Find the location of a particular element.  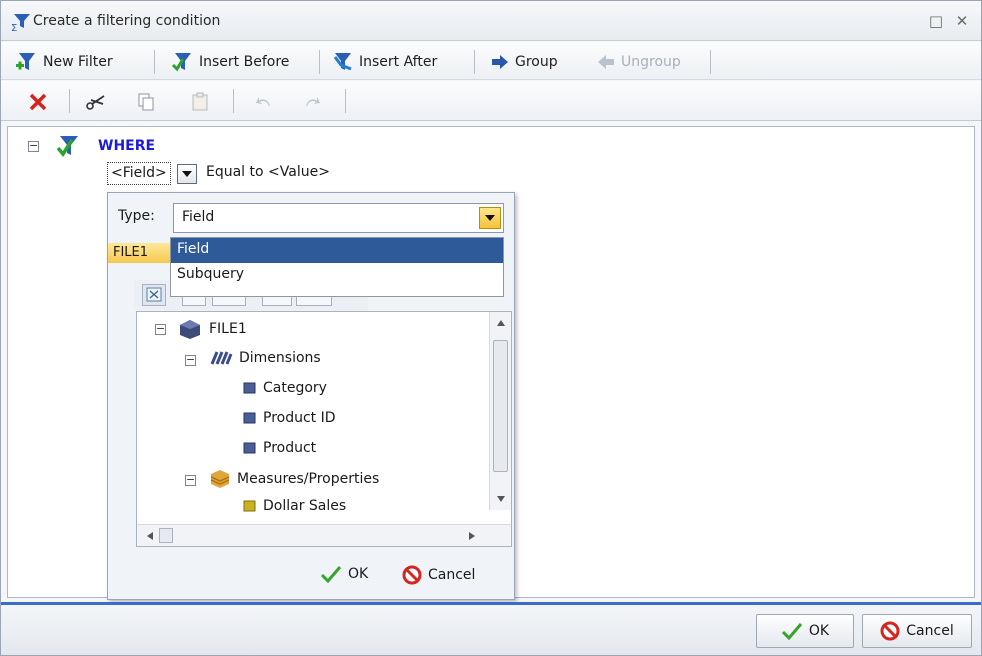

close-icon: ✕ is located at coordinates (962, 21).